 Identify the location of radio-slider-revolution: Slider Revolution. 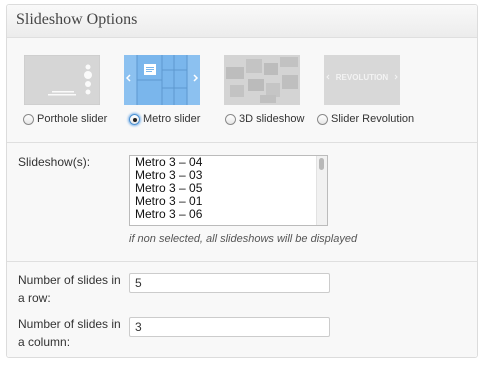
(365, 119).